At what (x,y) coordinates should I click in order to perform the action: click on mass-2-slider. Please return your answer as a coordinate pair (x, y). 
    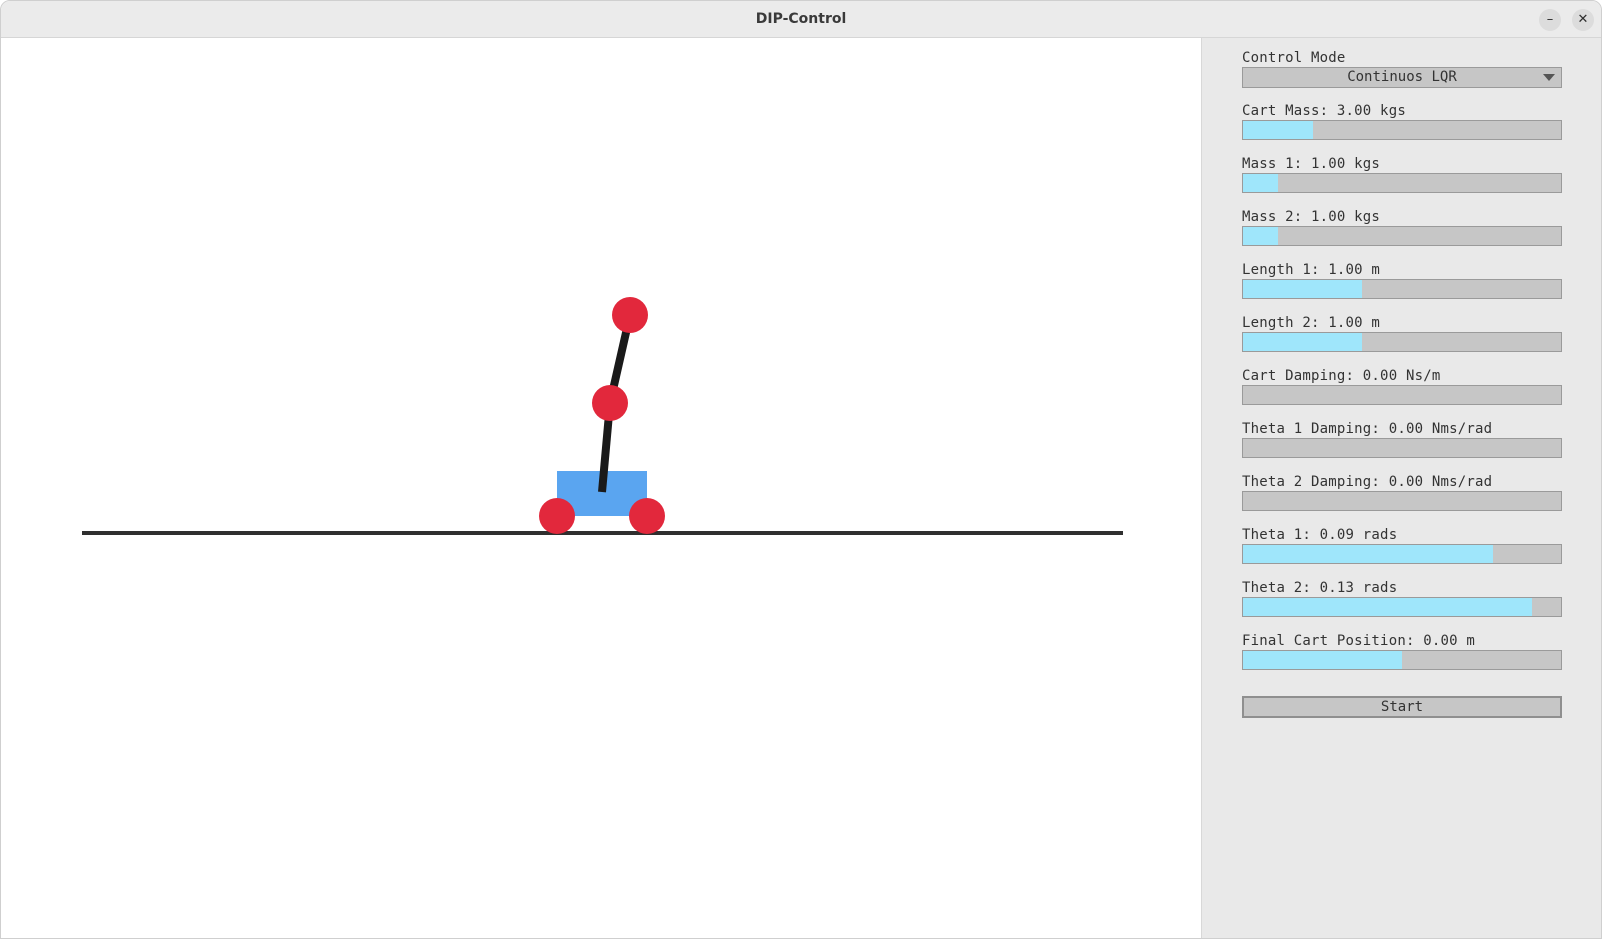
    Looking at the image, I should click on (1402, 236).